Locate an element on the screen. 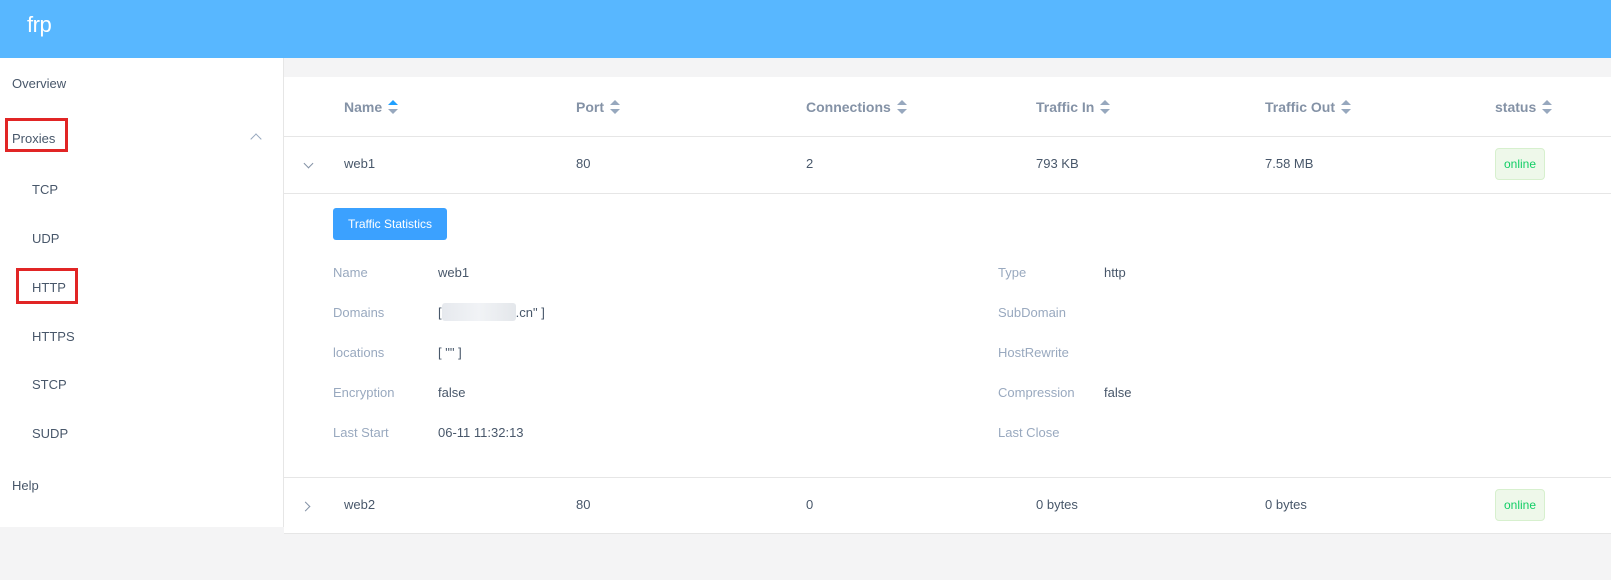 This screenshot has width=1611, height=580. detail-value-domains: [.cn" ] is located at coordinates (491, 312).